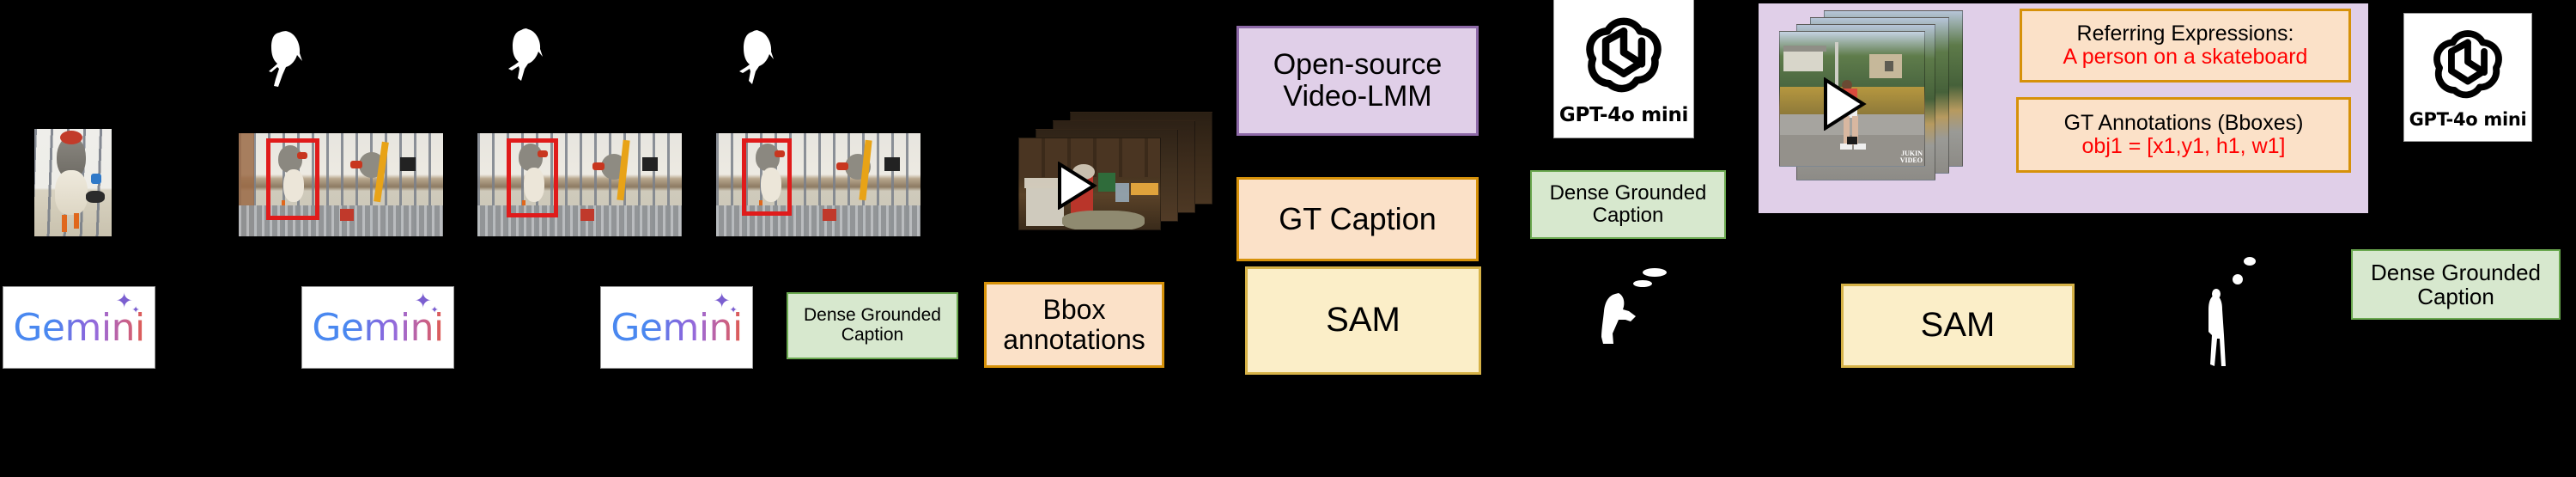 The image size is (2576, 477). Describe the element at coordinates (2232, 313) in the screenshot. I see `person-standing-mask` at that location.